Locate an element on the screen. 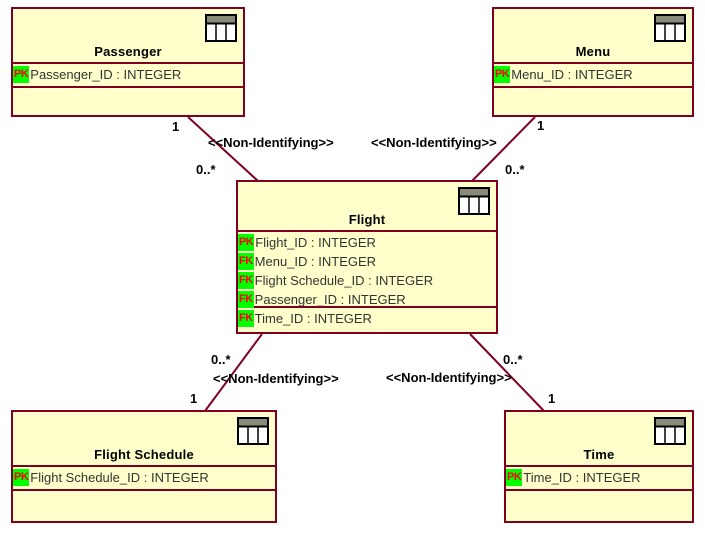 This screenshot has width=705, height=533. entity-menu: Menu PK Menu_ID : INTEGER is located at coordinates (593, 62).